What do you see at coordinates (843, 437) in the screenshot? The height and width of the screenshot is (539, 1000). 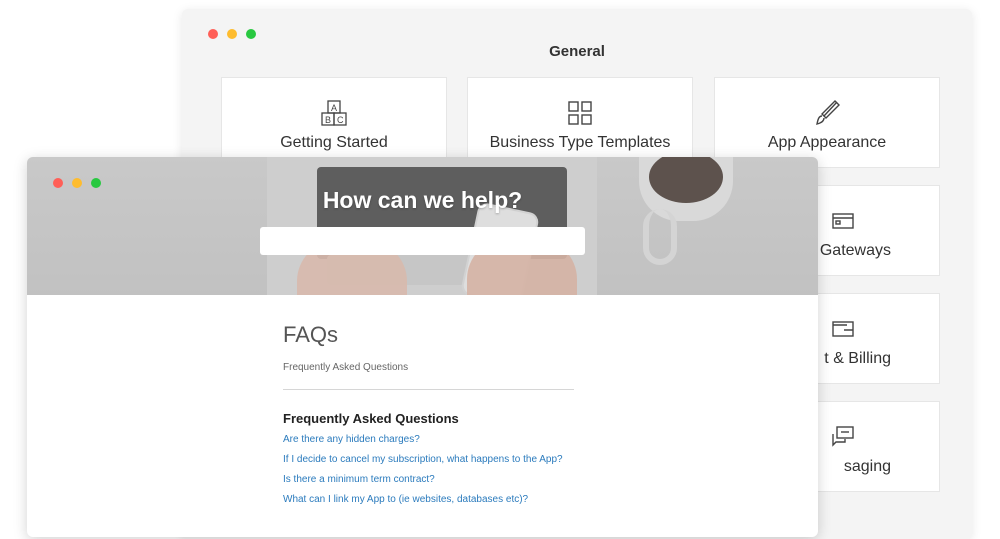 I see `chat-icon` at bounding box center [843, 437].